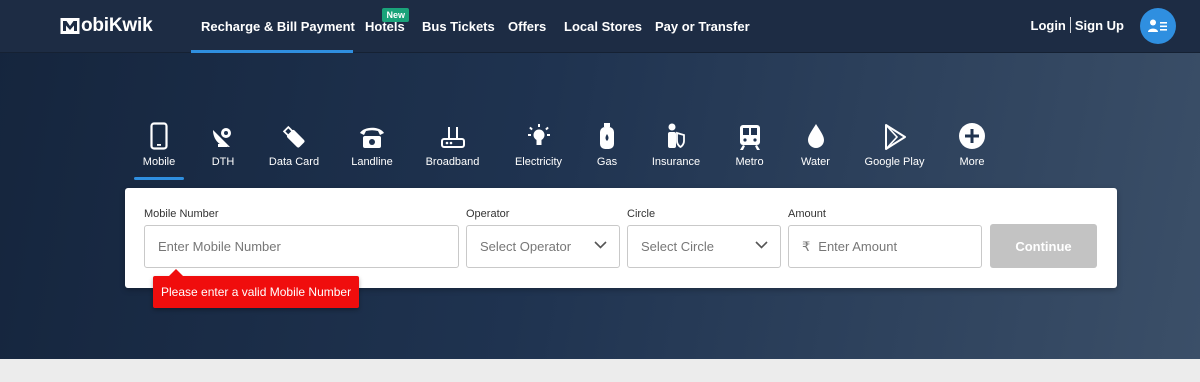 This screenshot has width=1200, height=382. I want to click on new-badge: New, so click(395, 15).